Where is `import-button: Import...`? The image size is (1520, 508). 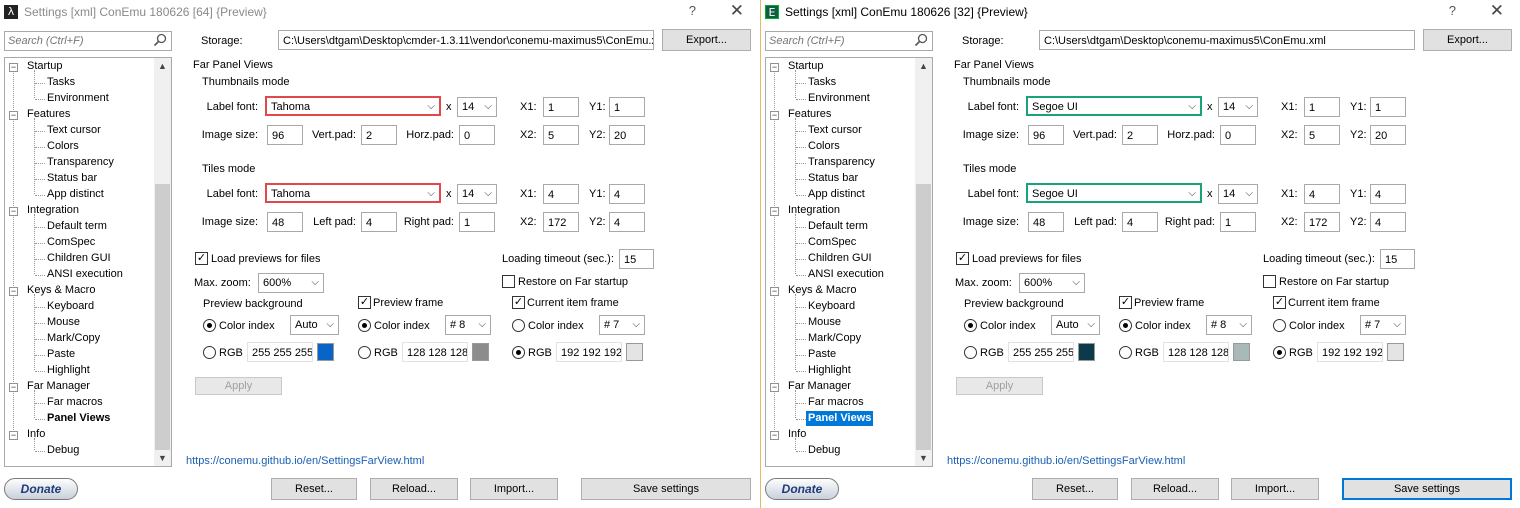 import-button: Import... is located at coordinates (514, 489).